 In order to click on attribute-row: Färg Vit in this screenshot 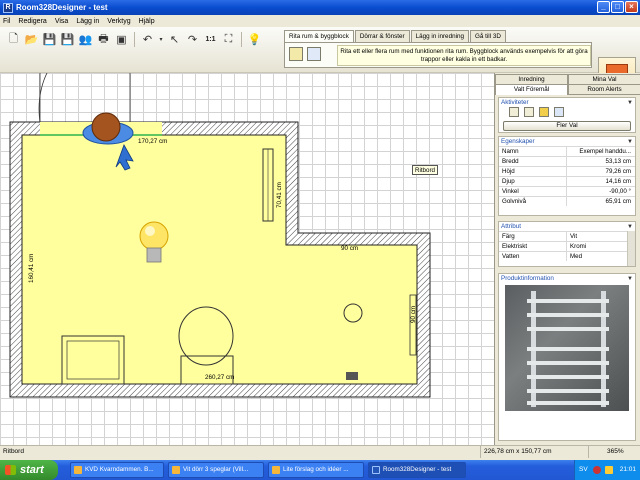, I will do `click(567, 236)`.